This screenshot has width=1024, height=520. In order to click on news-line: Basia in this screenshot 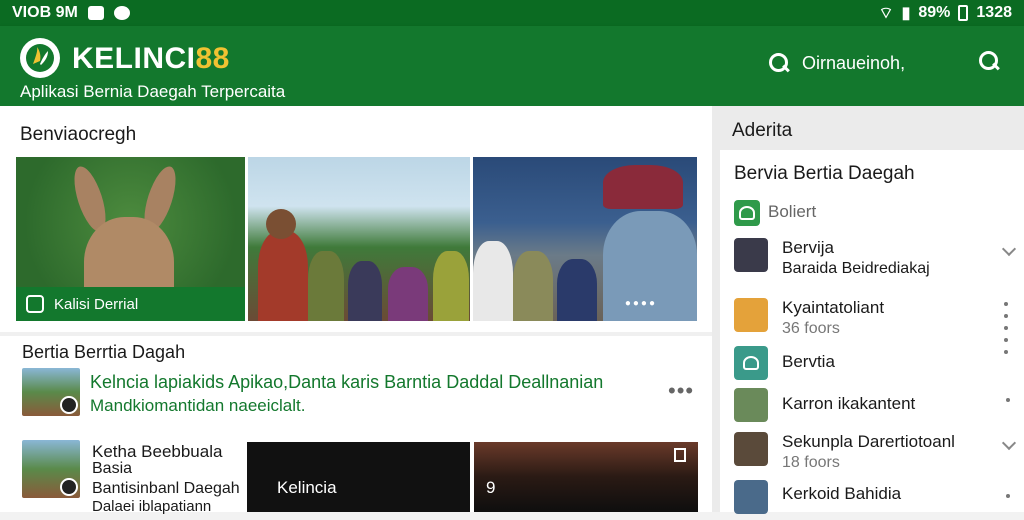, I will do `click(112, 468)`.